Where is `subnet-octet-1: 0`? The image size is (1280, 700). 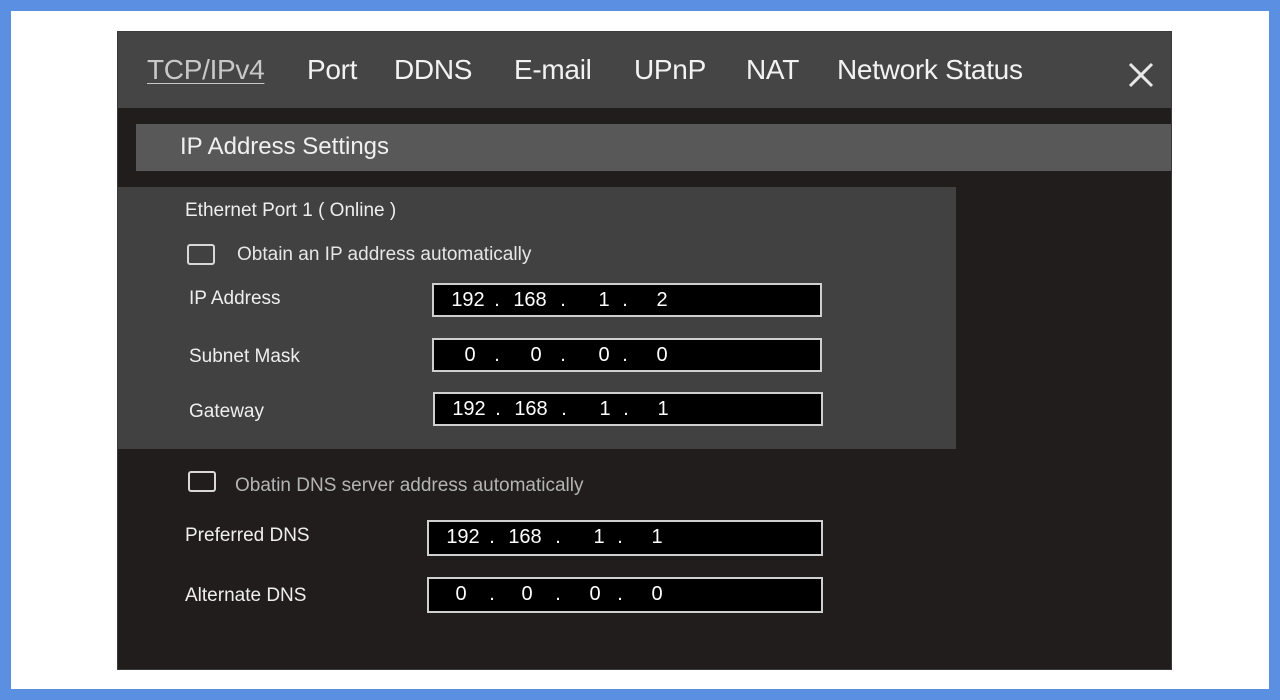
subnet-octet-1: 0 is located at coordinates (470, 355).